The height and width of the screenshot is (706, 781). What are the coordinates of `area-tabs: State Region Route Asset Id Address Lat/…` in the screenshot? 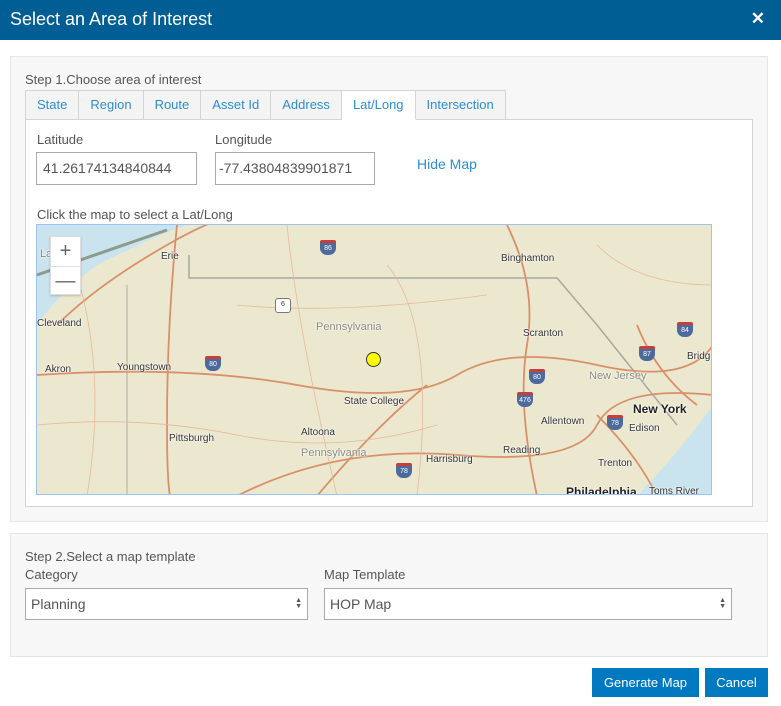 It's located at (265, 105).